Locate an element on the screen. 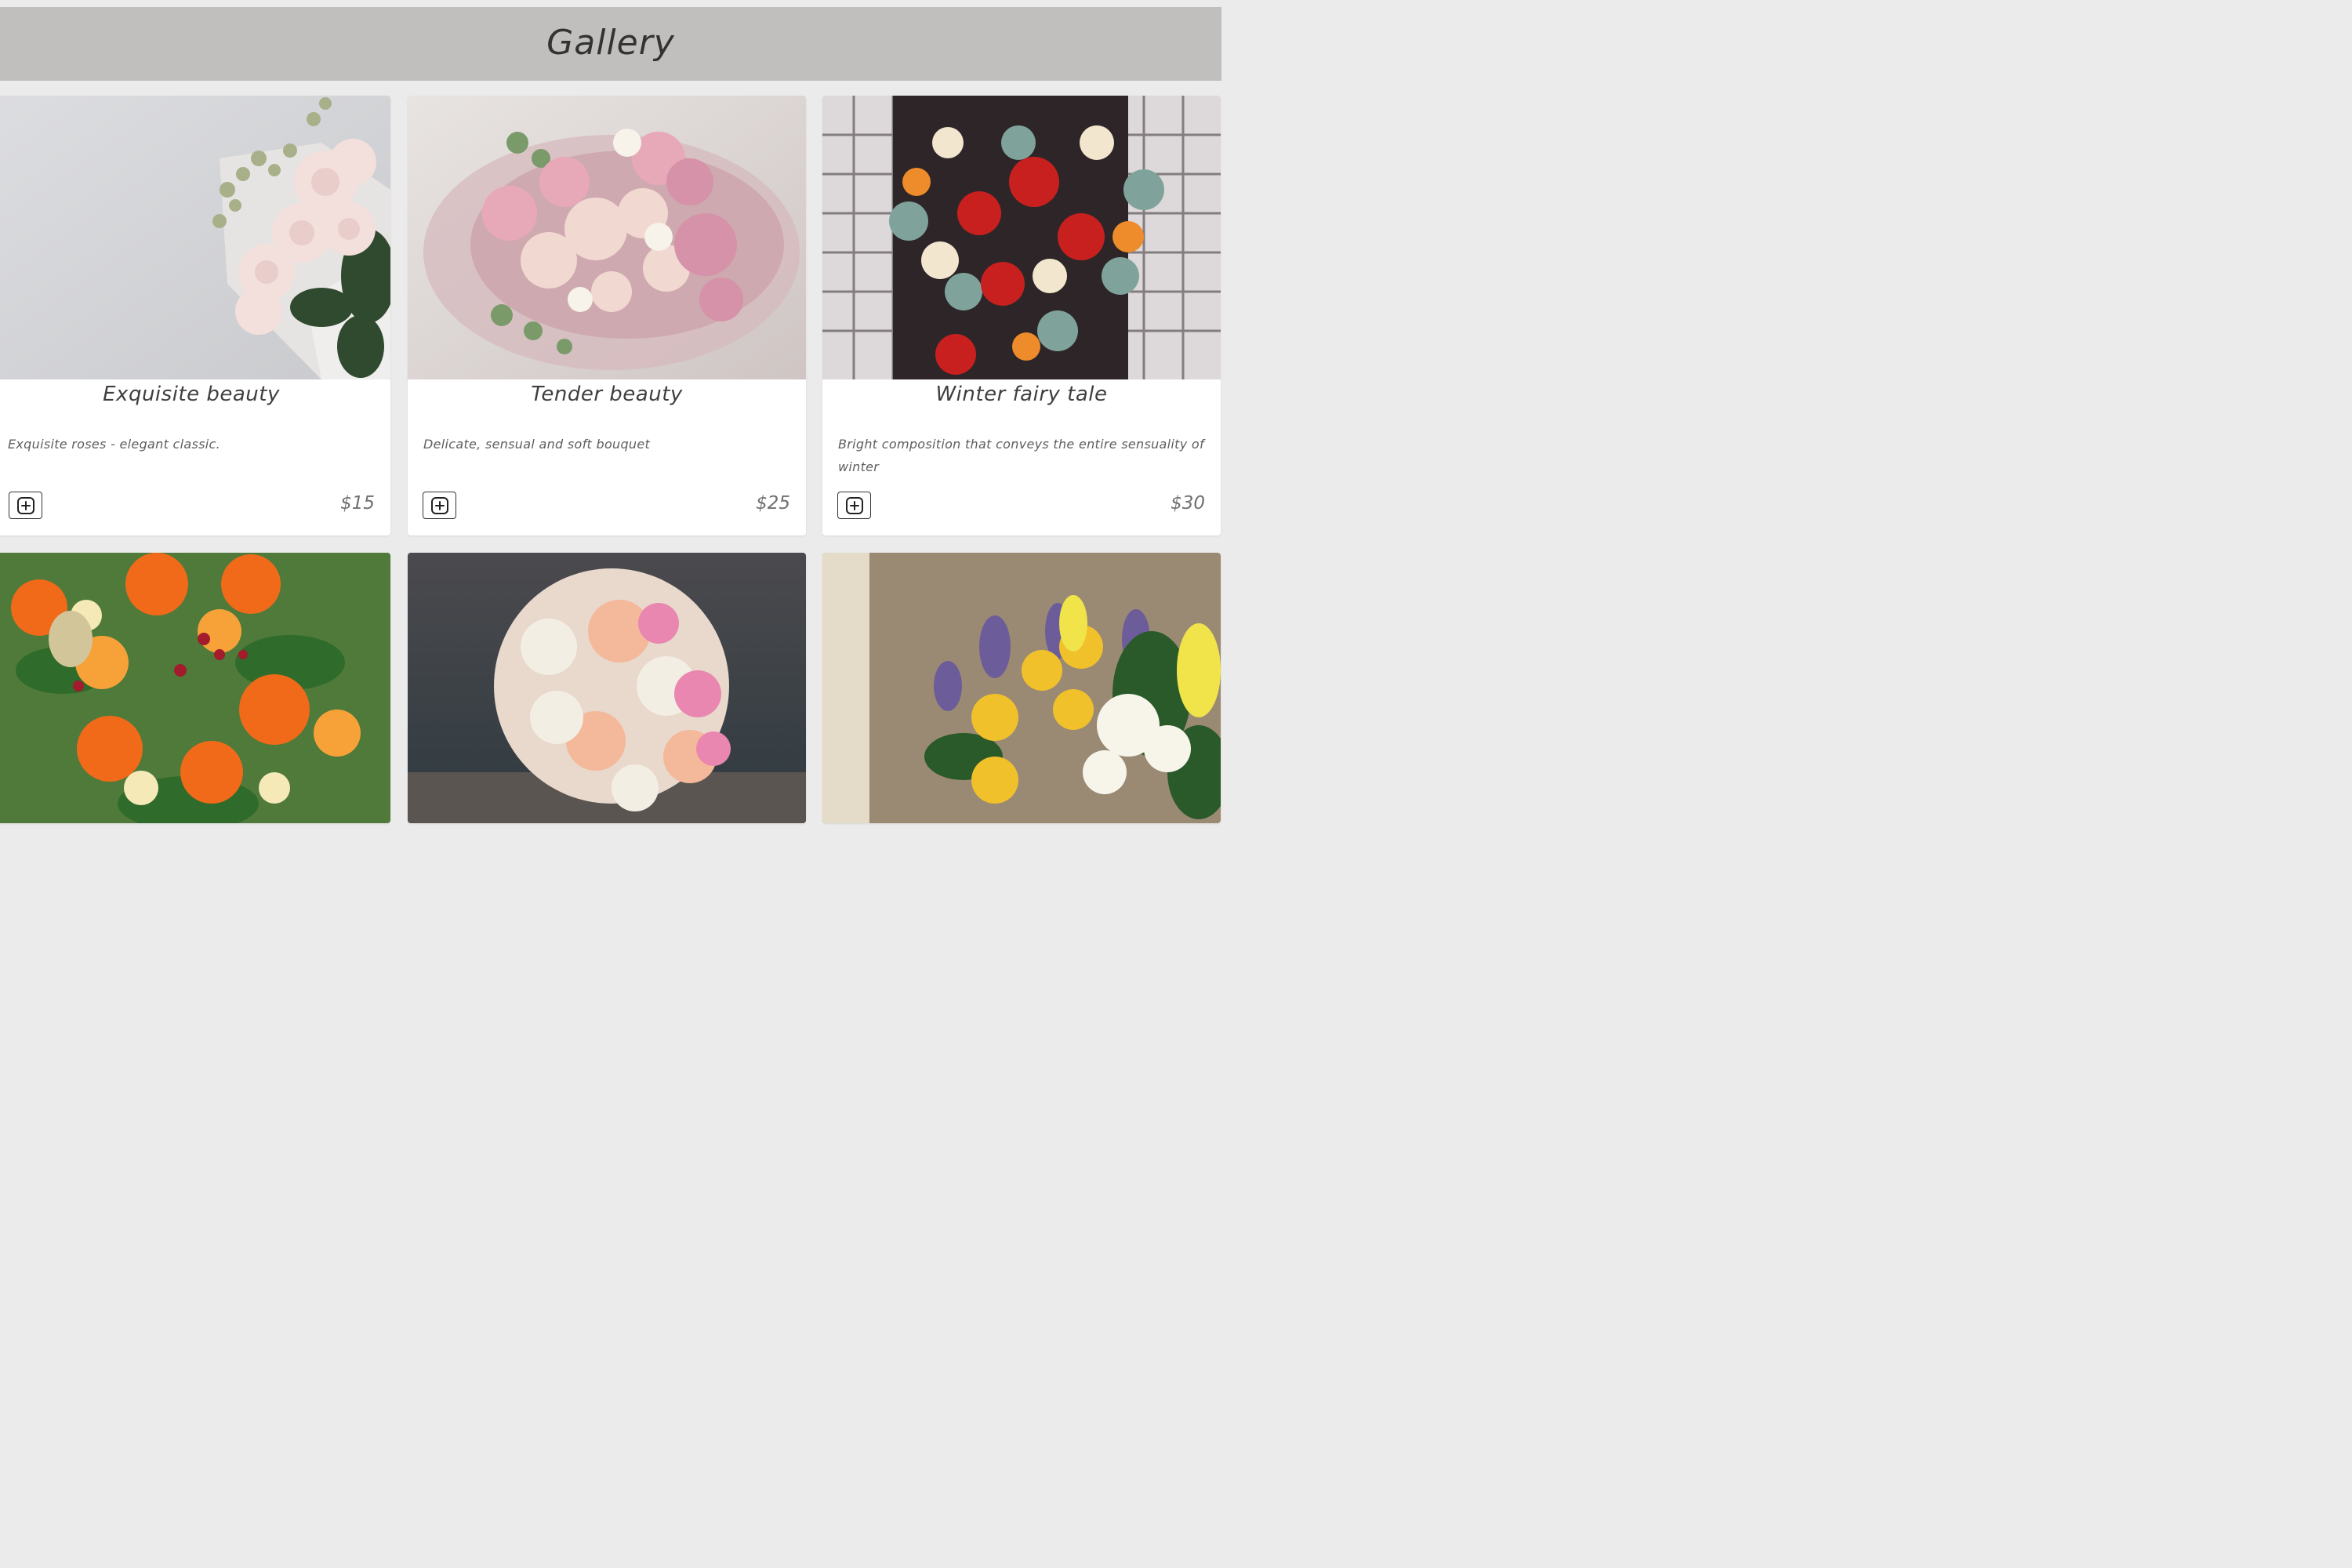 The image size is (2352, 1568). product-card-tulip-bouquet is located at coordinates (1021, 688).